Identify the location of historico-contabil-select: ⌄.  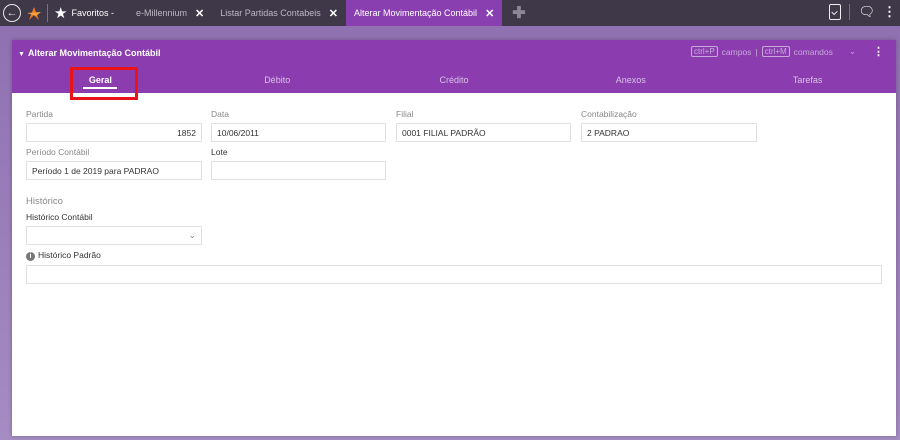
(114, 235).